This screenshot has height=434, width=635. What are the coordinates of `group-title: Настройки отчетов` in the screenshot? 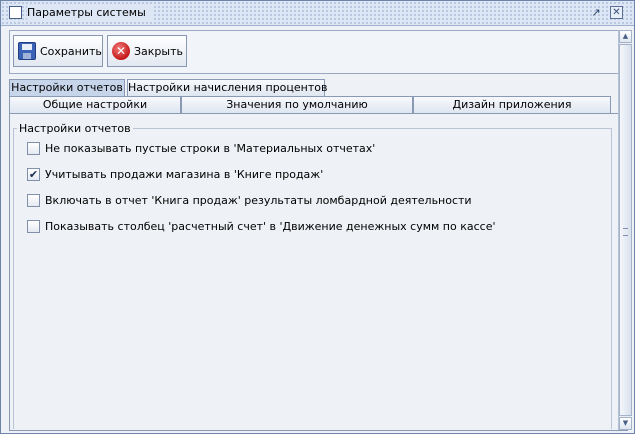 It's located at (75, 128).